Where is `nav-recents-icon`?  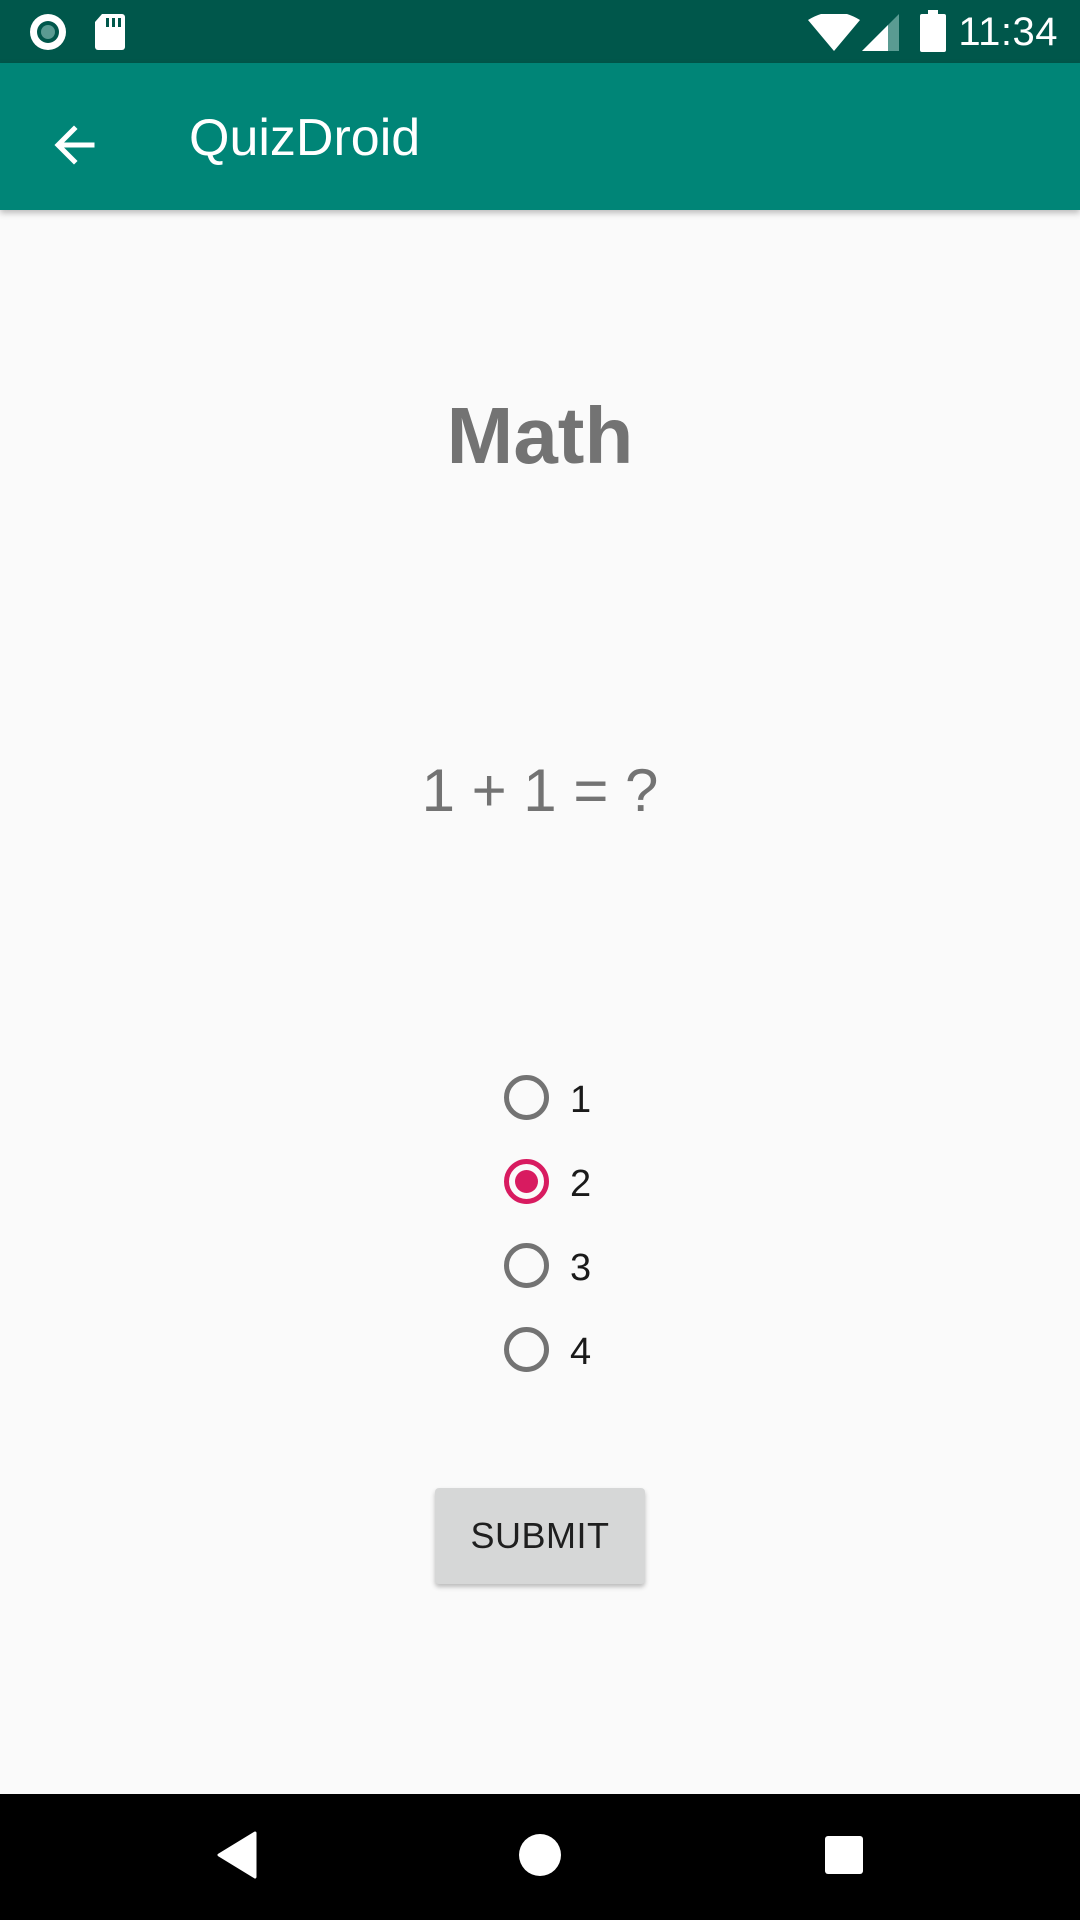
nav-recents-icon is located at coordinates (844, 1857).